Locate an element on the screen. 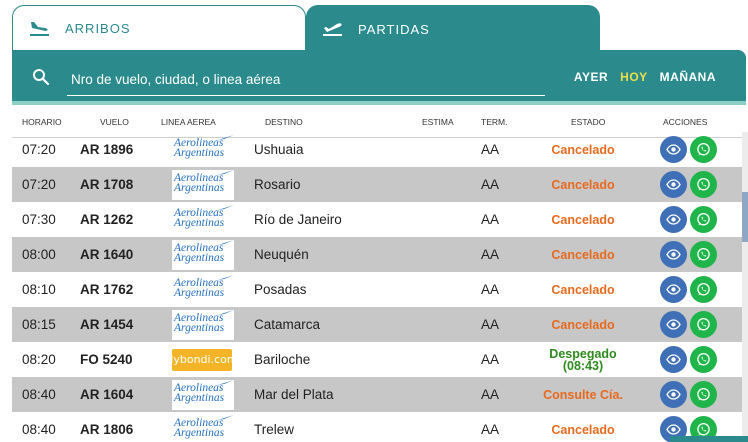 This screenshot has width=748, height=442. flight-number: AR 1640 is located at coordinates (107, 254).